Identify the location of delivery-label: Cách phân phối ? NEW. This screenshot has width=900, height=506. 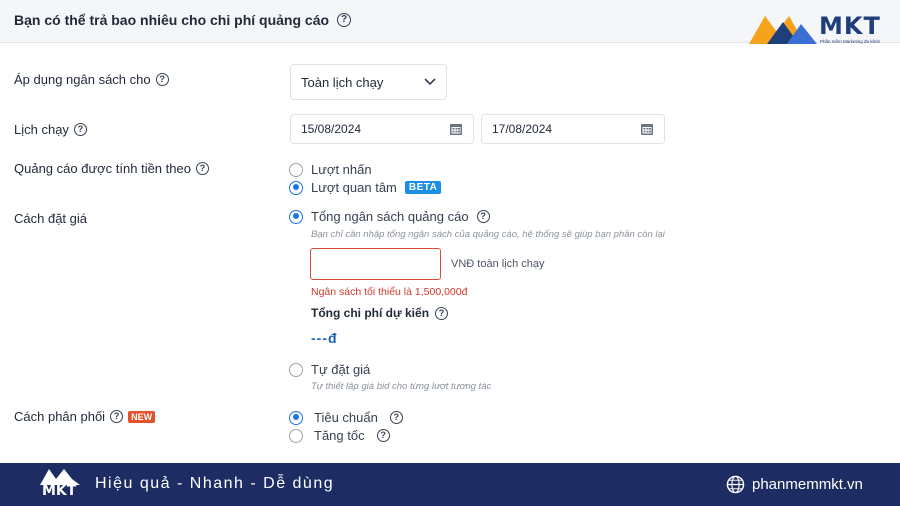
(85, 416).